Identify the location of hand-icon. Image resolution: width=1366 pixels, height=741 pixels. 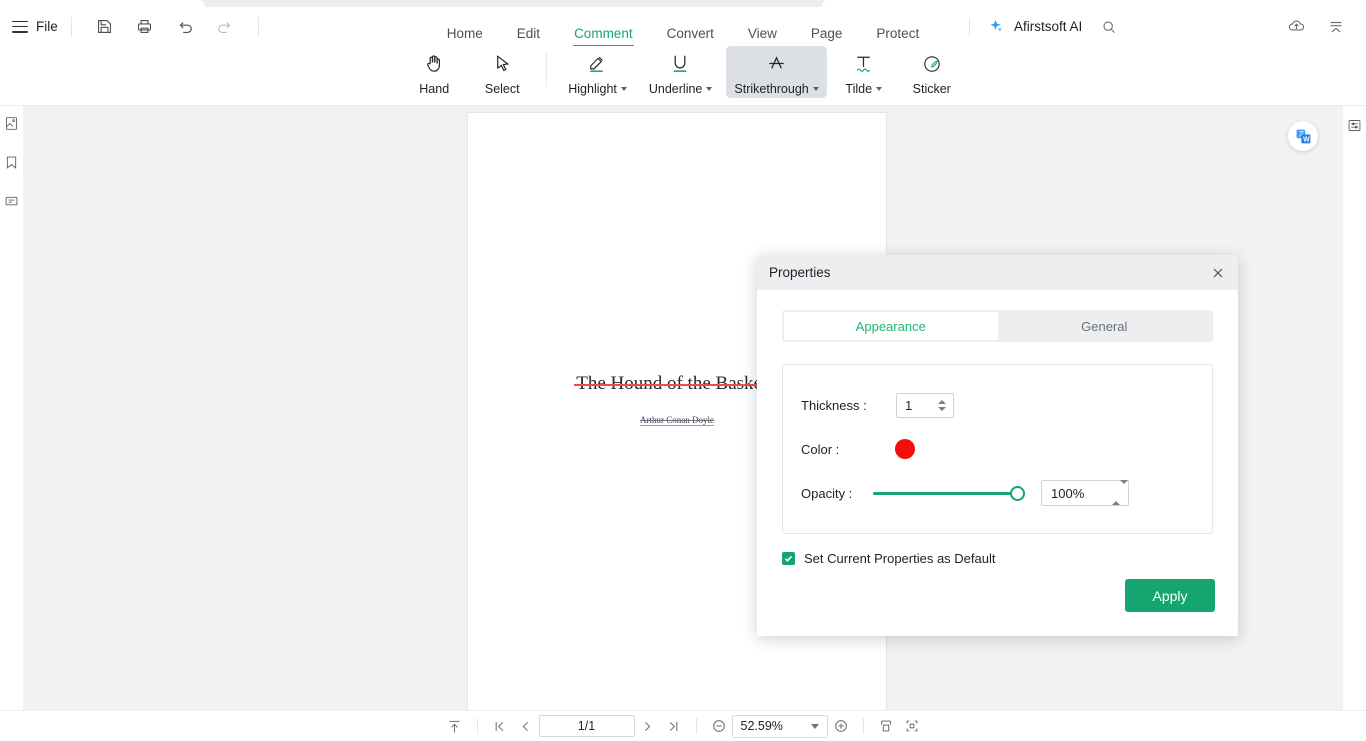
(434, 63).